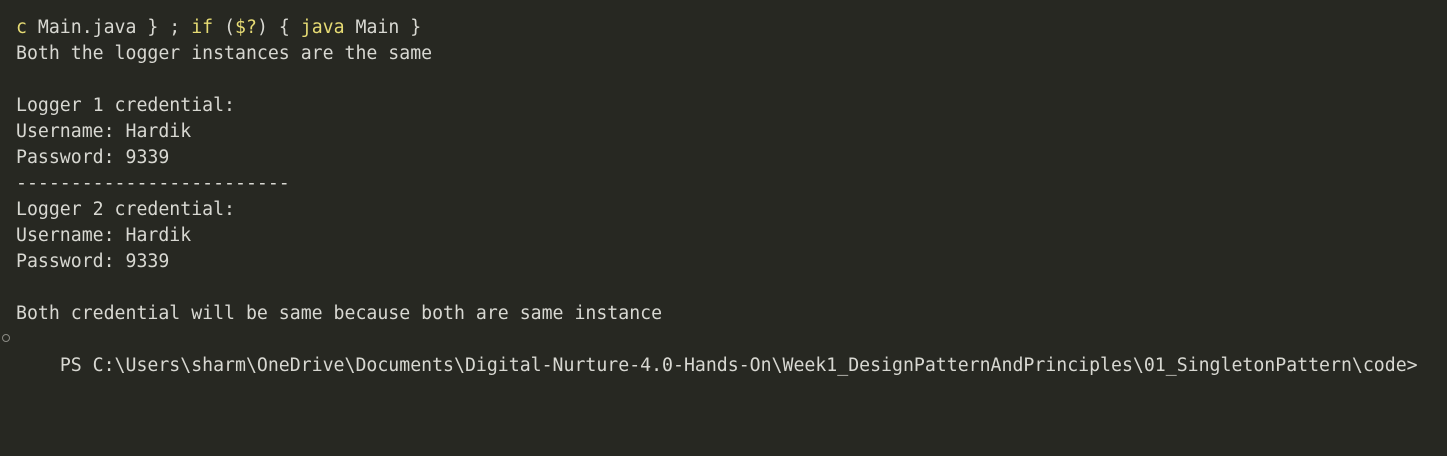 Image resolution: width=1447 pixels, height=456 pixels. I want to click on command-semicolon: ;, so click(169, 27).